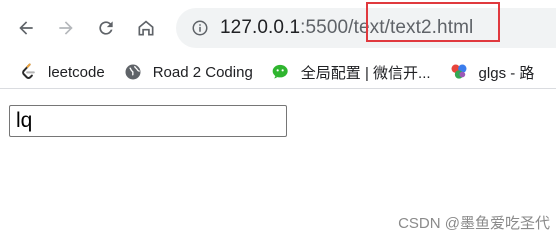 This screenshot has width=556, height=241. I want to click on url-text: 127.0.0.1:5500/text/text2.html, so click(346, 28).